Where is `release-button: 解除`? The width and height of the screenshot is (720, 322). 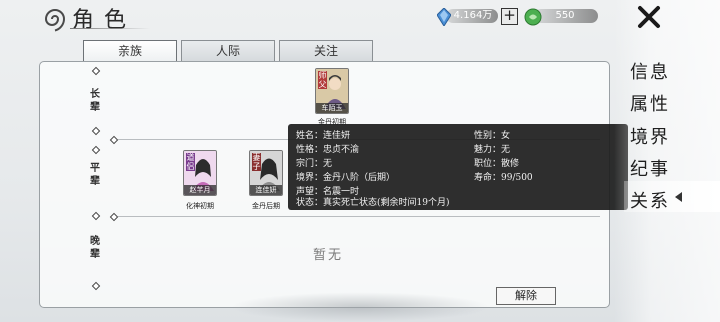
release-button: 解除 is located at coordinates (526, 296).